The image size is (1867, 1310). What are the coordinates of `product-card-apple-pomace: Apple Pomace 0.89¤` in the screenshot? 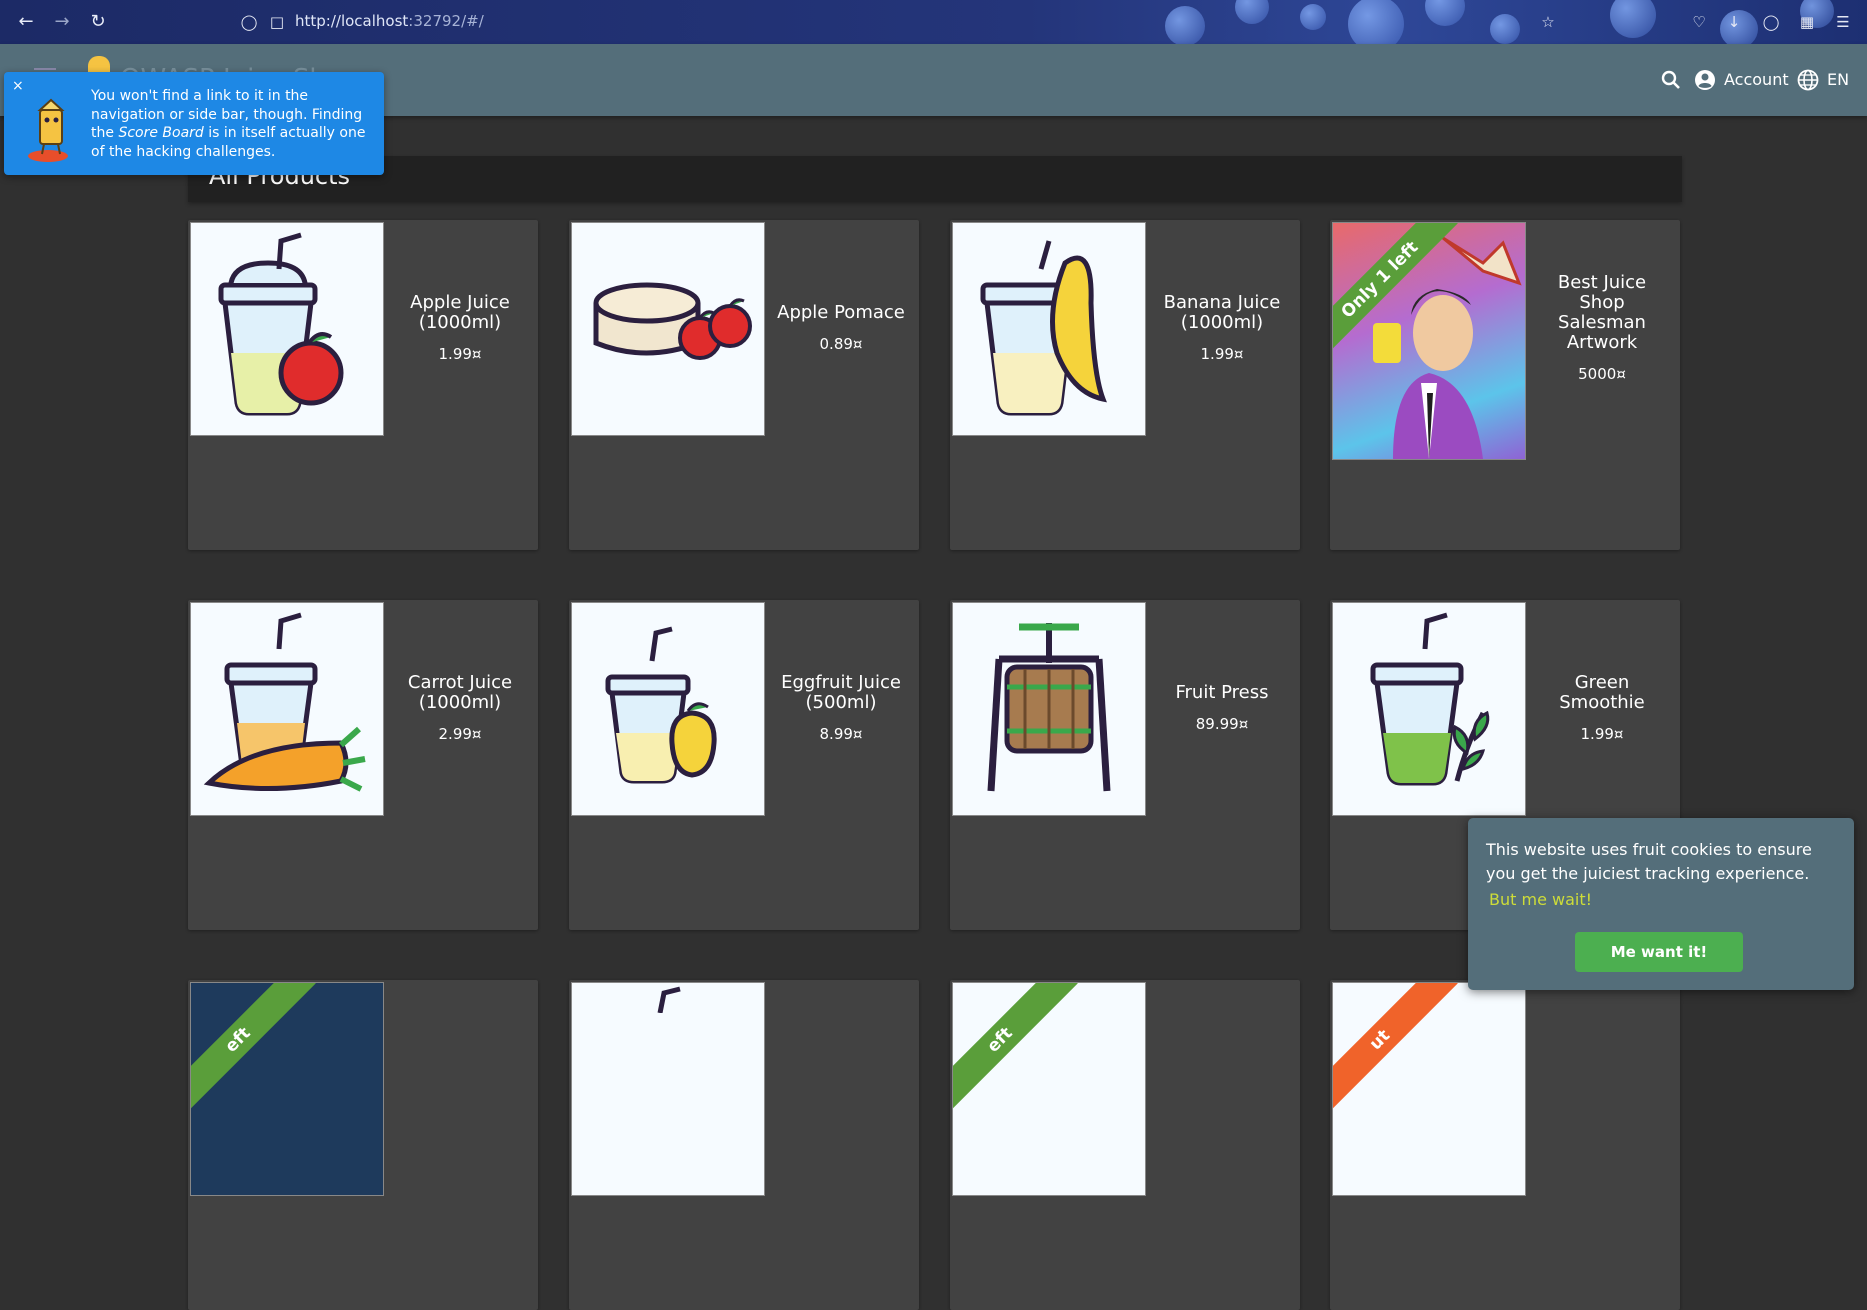 It's located at (744, 385).